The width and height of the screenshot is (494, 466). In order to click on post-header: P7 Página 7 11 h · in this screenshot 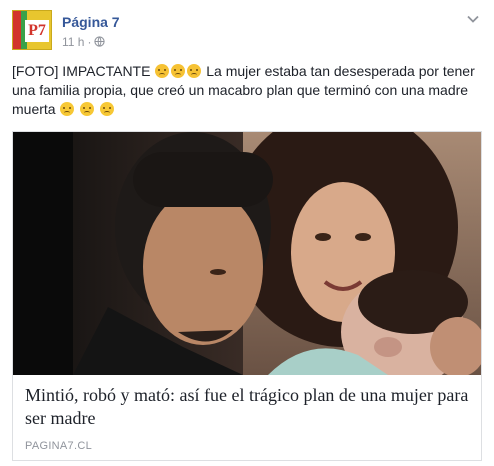, I will do `click(247, 31)`.